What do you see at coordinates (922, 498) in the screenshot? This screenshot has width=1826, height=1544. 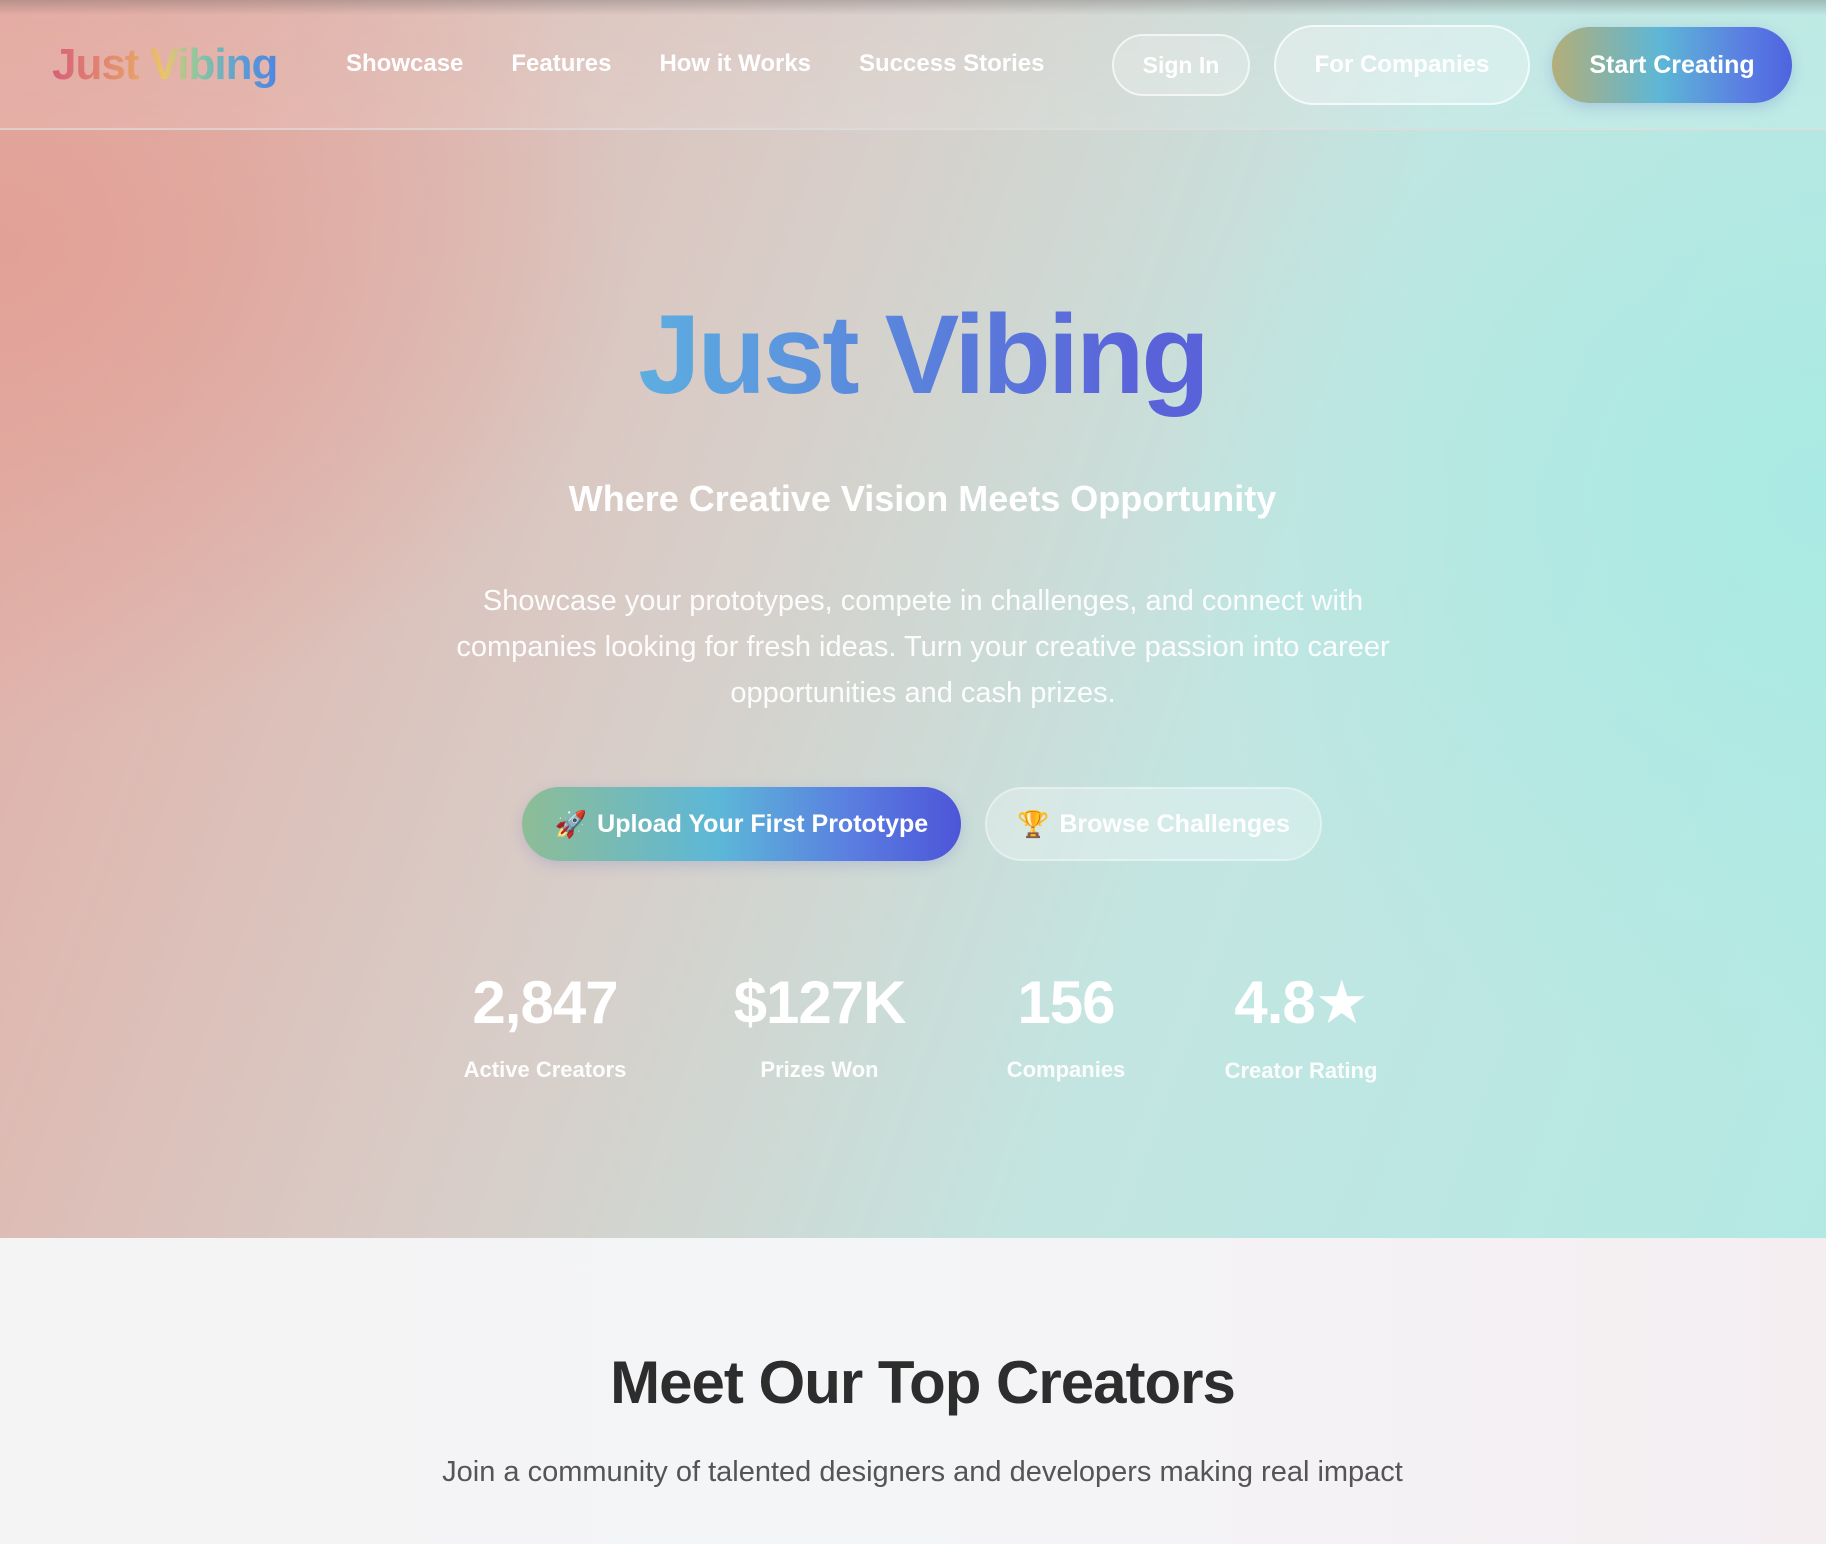 I see `hero-tagline: Where Creative Vision Meets Opportunity` at bounding box center [922, 498].